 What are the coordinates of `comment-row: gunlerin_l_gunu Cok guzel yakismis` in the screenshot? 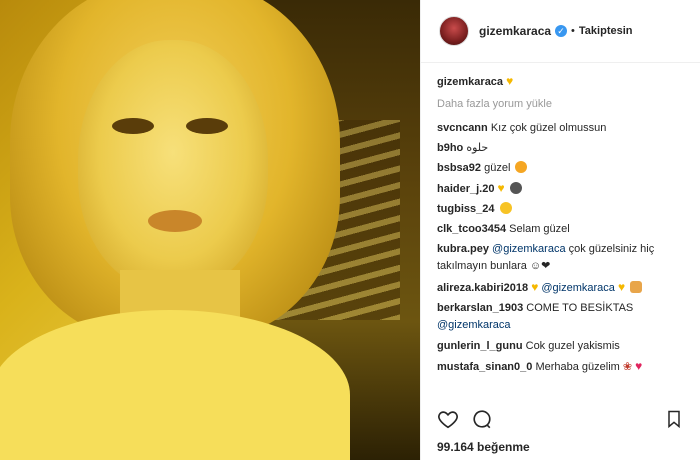 It's located at (560, 346).